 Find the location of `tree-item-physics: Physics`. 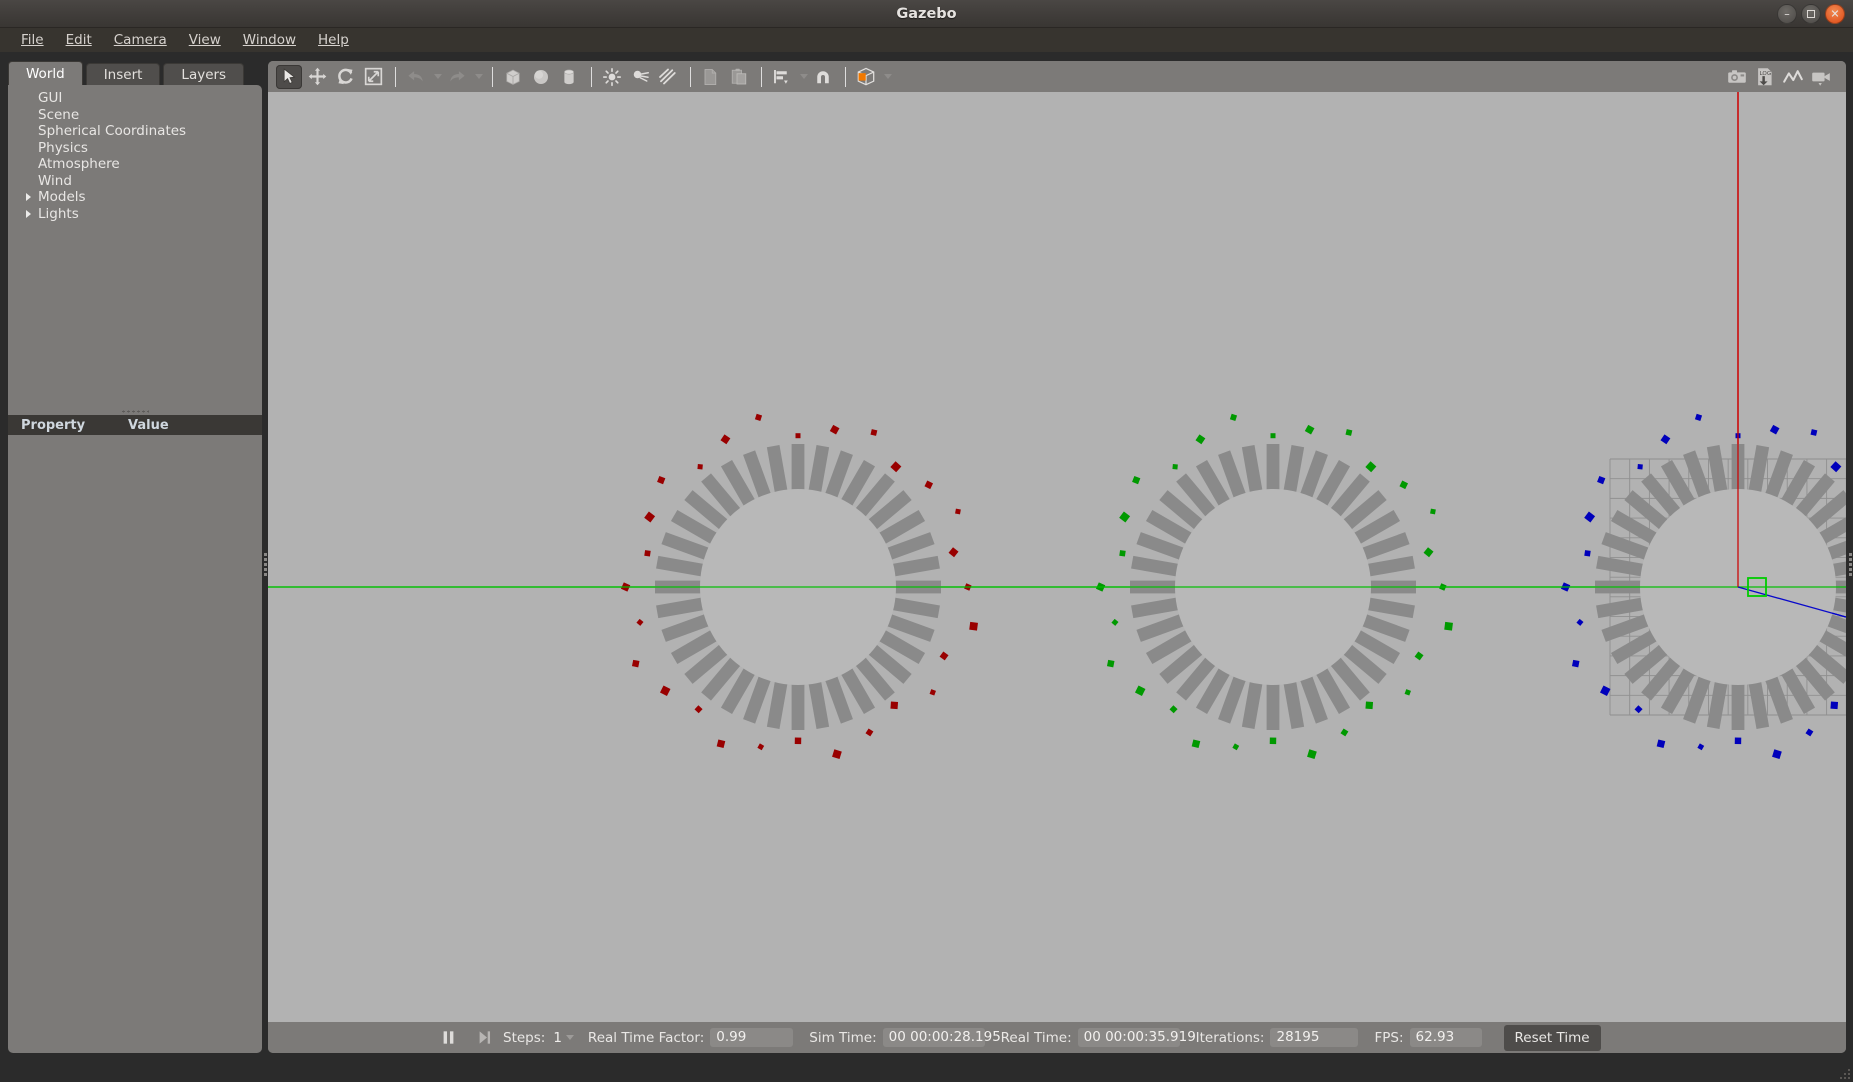

tree-item-physics: Physics is located at coordinates (135, 148).